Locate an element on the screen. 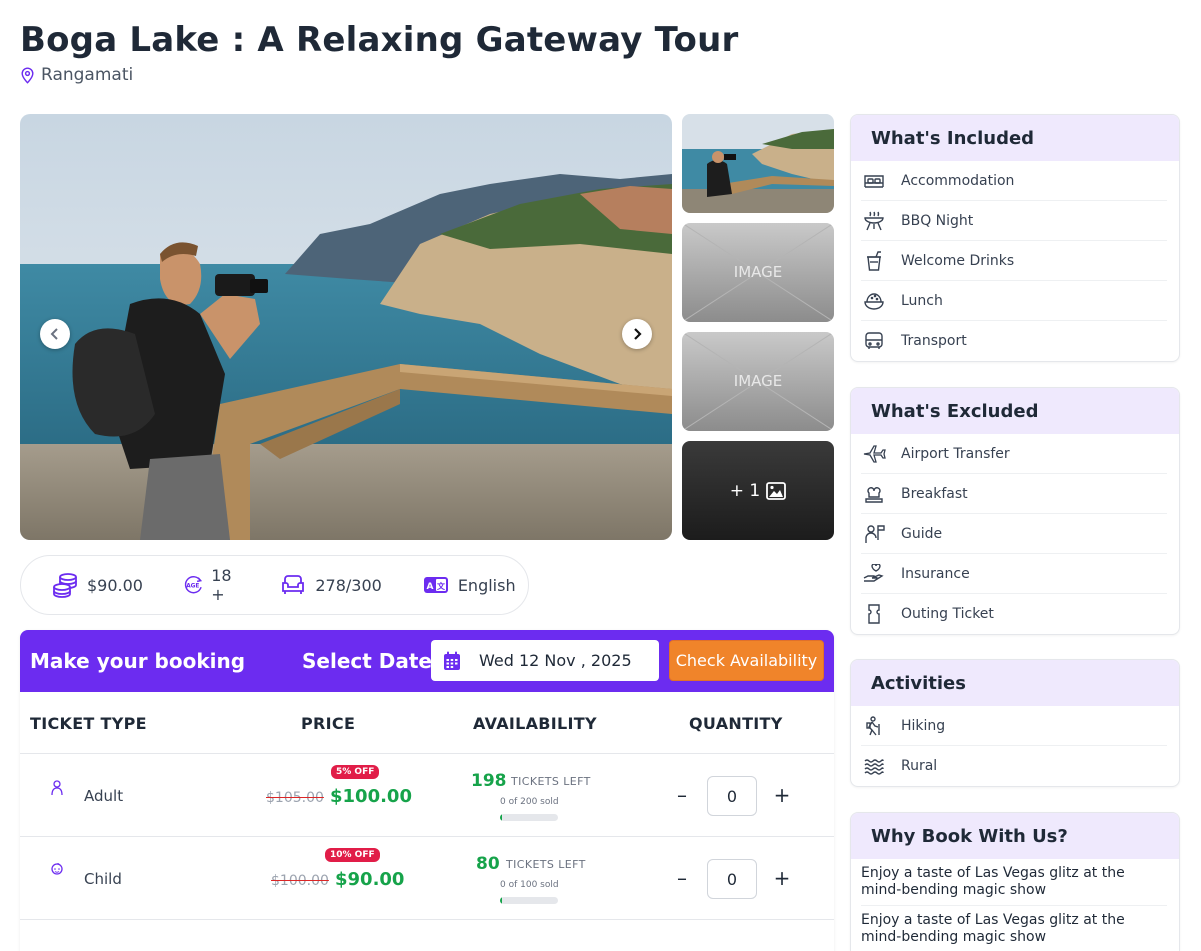  bbq-grill-icon is located at coordinates (874, 220).